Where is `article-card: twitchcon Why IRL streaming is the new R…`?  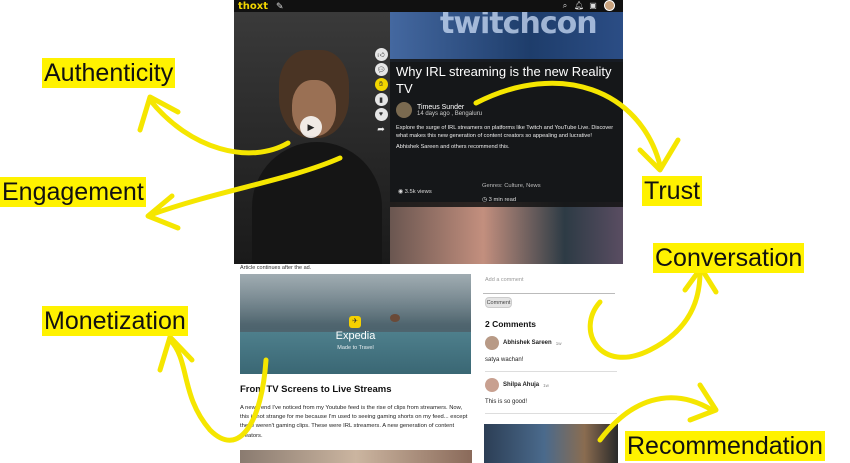 article-card: twitchcon Why IRL streaming is the new R… is located at coordinates (506, 138).